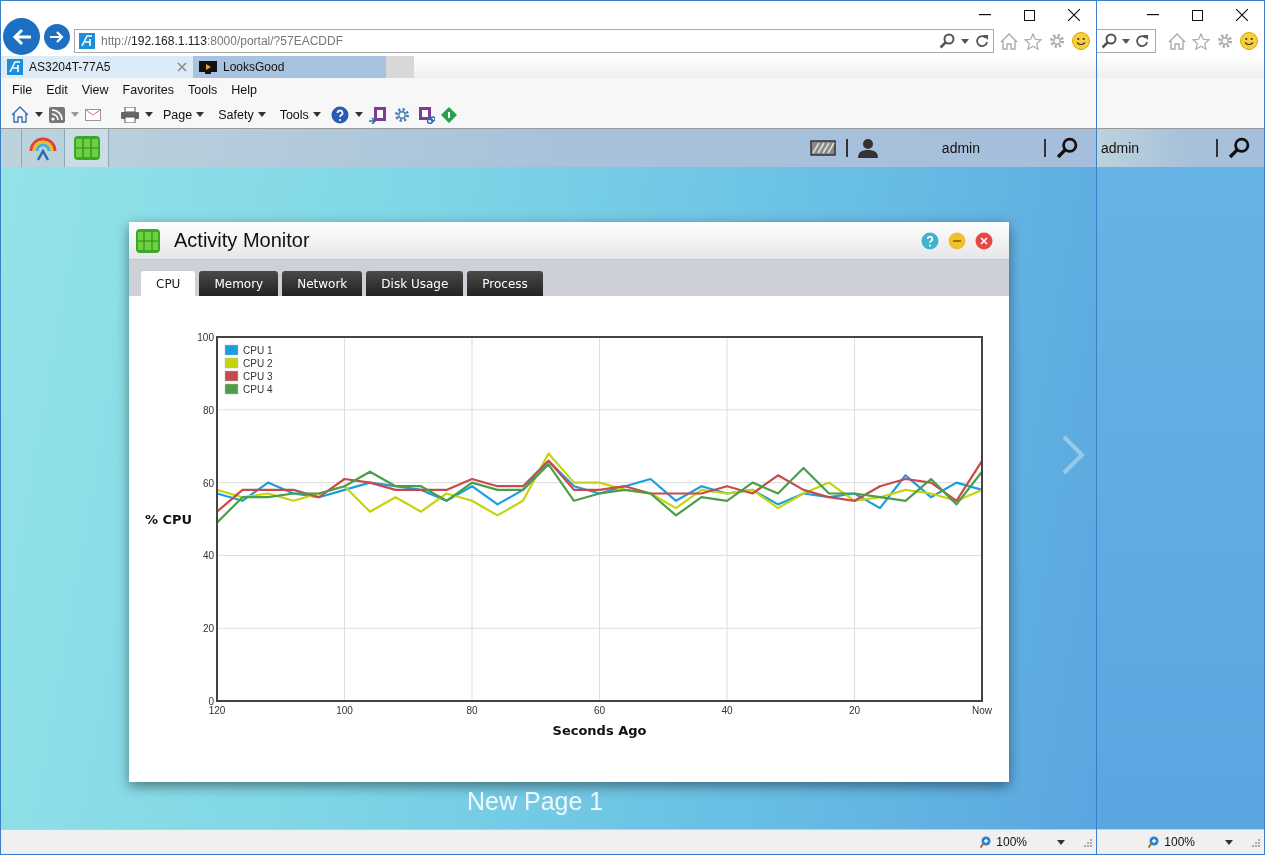  Describe the element at coordinates (505, 283) in the screenshot. I see `tab: Process` at that location.